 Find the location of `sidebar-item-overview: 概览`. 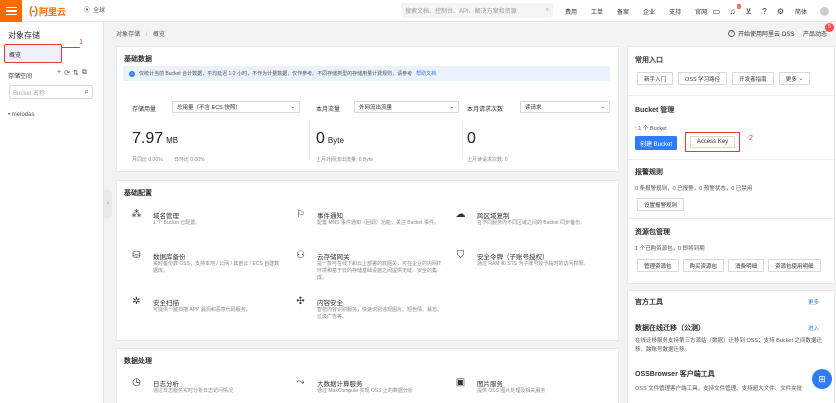

sidebar-item-overview: 概览 is located at coordinates (33, 53).